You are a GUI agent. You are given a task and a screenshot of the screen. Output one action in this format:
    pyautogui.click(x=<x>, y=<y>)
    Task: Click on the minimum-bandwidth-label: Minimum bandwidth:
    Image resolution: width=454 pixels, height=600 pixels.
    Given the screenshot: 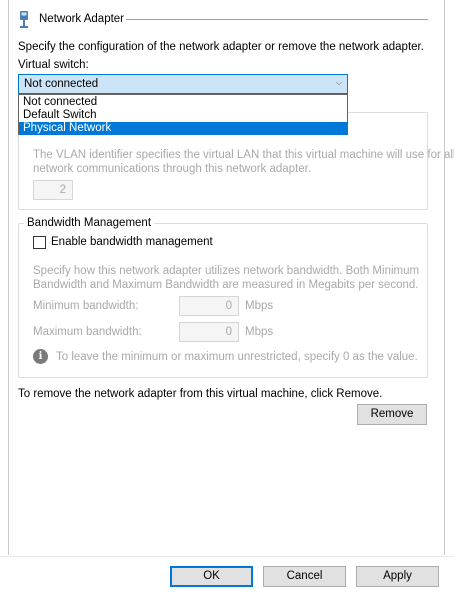 What is the action you would take?
    pyautogui.click(x=86, y=306)
    